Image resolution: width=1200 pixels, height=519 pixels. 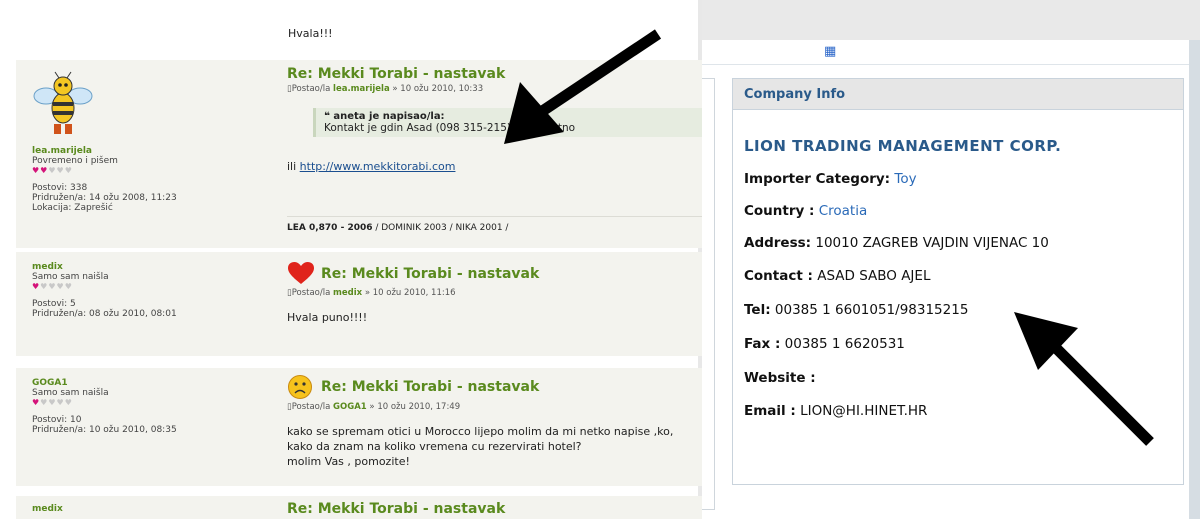 I want to click on author-rank: Povremeno i pišem, so click(x=75, y=161).